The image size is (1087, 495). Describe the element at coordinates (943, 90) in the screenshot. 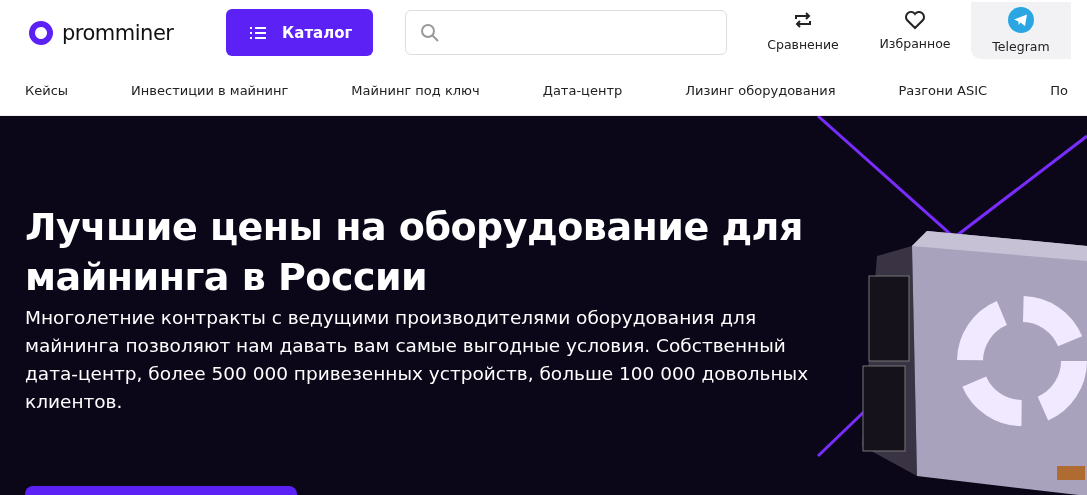

I see `nav-link: Разгони ASIC` at that location.